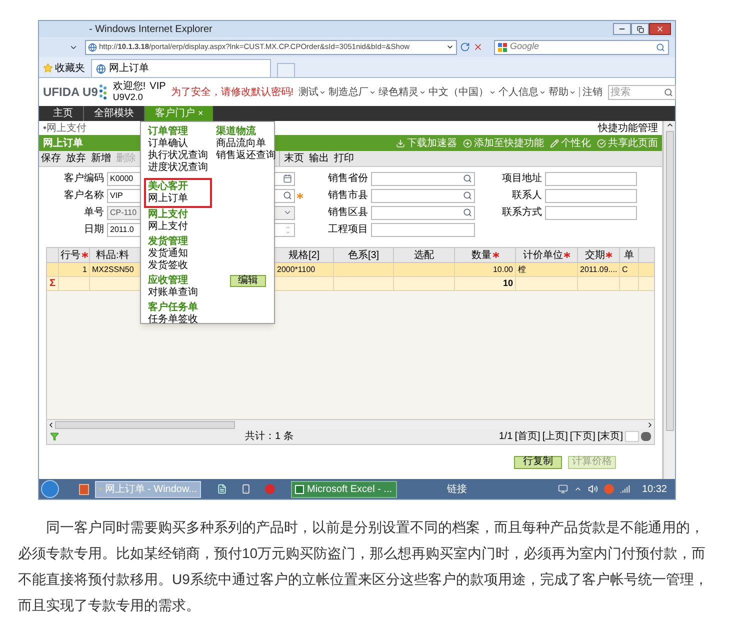 The height and width of the screenshot is (627, 730). I want to click on window-title: - Windows Internet Explorer, so click(150, 29).